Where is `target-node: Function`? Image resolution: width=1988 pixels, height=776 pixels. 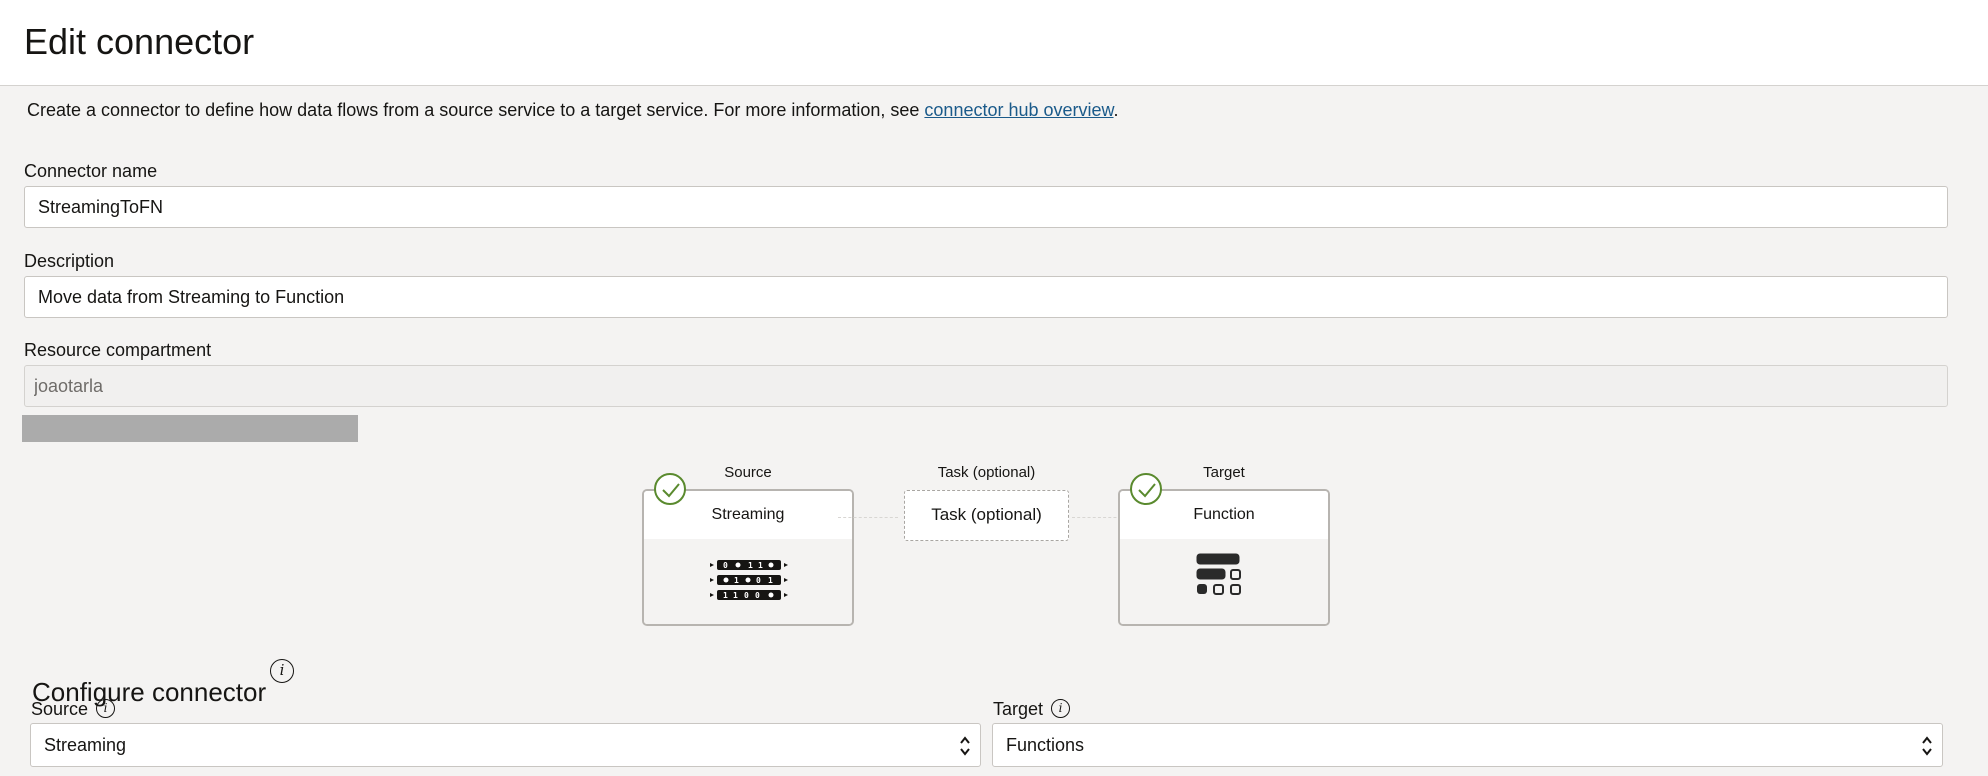 target-node: Function is located at coordinates (1224, 557).